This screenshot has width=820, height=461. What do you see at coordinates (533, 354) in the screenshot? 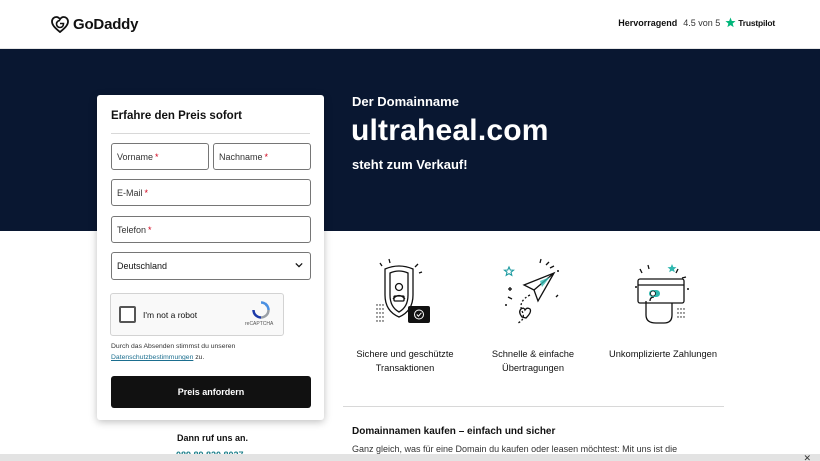
I see `feature-fast-line1: Schnelle & einfache` at bounding box center [533, 354].